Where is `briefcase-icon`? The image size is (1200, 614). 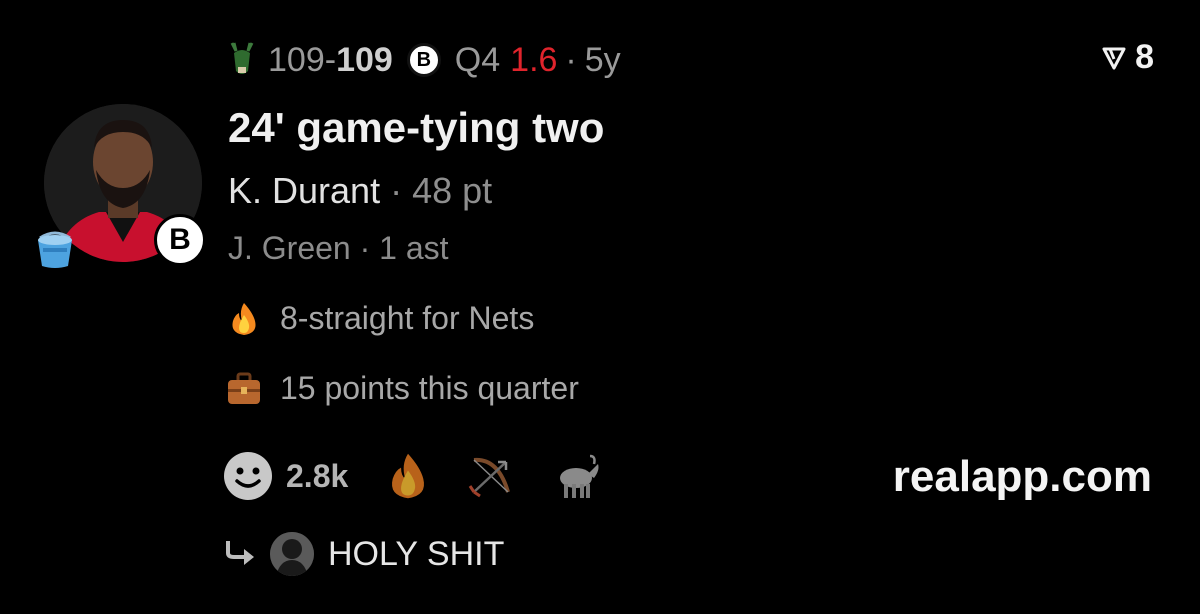
briefcase-icon is located at coordinates (244, 389).